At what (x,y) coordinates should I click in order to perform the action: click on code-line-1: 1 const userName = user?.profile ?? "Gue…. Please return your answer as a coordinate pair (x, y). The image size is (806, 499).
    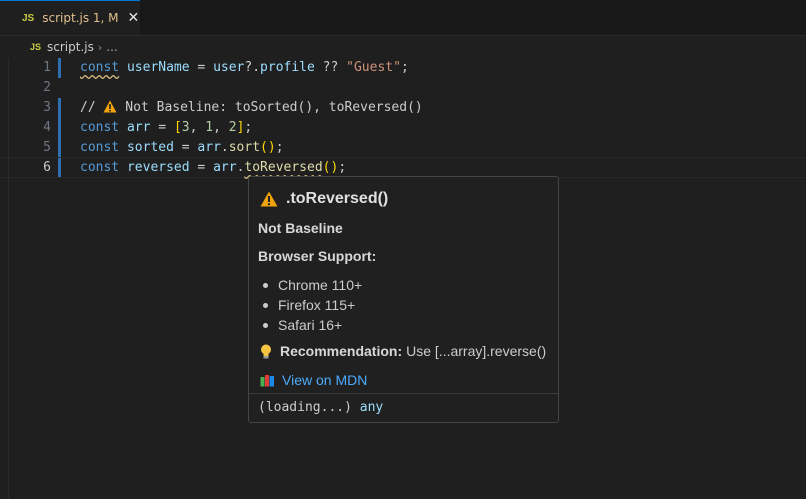
    Looking at the image, I should click on (403, 68).